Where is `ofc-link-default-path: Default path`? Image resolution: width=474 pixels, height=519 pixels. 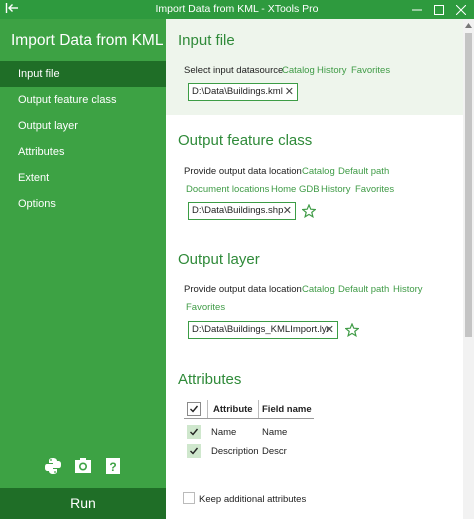
ofc-link-default-path: Default path is located at coordinates (363, 171).